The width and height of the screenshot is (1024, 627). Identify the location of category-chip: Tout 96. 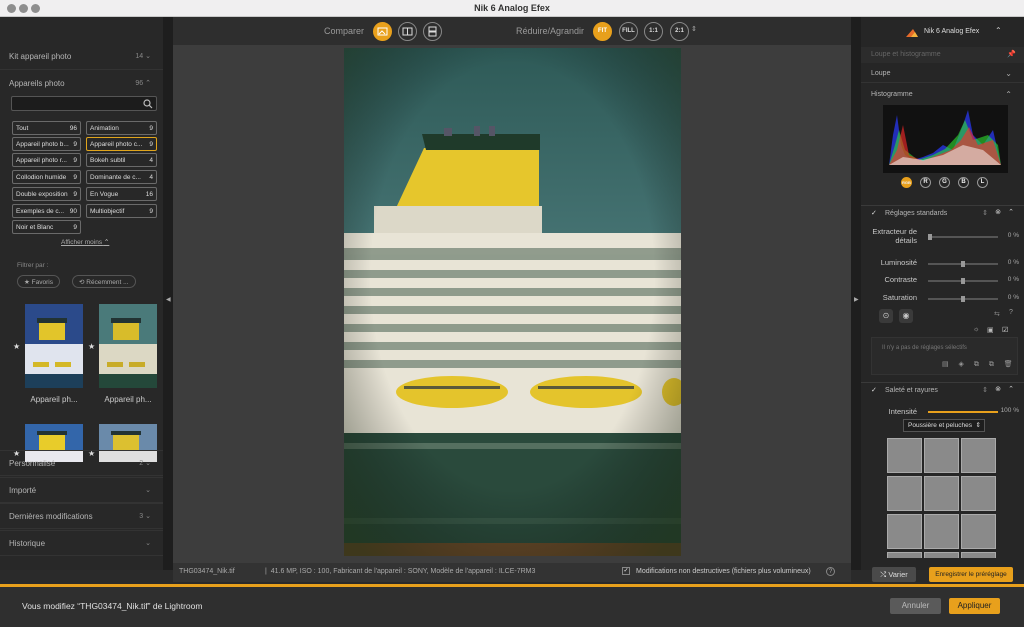
(46, 128).